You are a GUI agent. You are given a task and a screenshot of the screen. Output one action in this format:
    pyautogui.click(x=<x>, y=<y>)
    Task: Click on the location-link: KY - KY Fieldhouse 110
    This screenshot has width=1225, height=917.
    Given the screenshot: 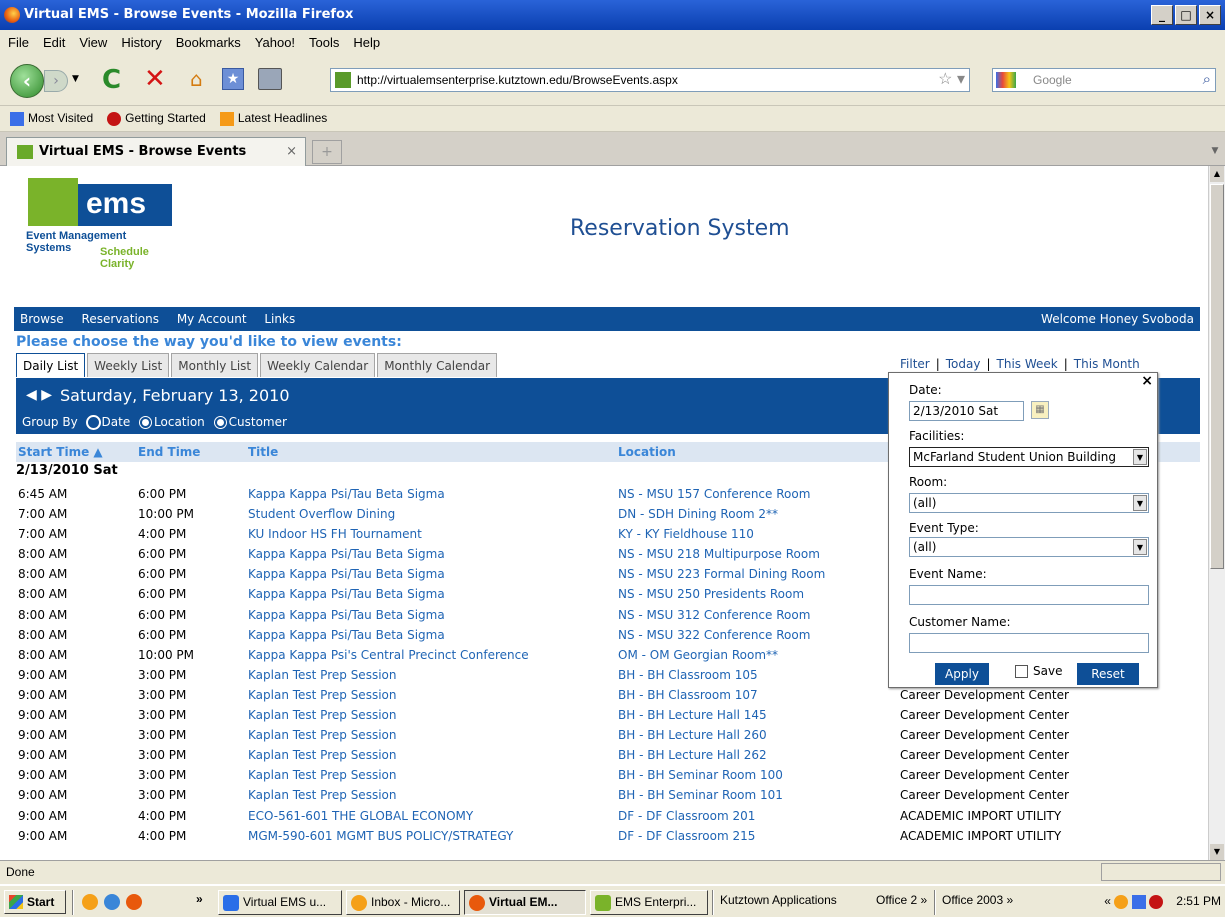 What is the action you would take?
    pyautogui.click(x=686, y=534)
    